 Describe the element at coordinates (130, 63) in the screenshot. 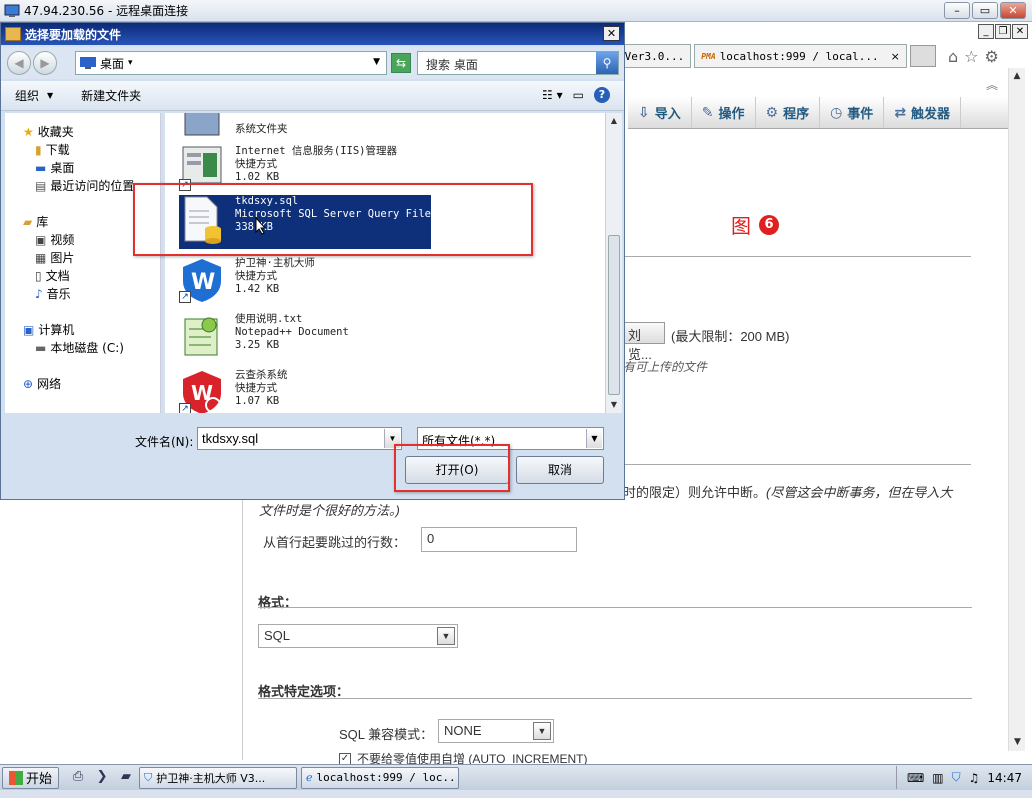

I see `breadcrumb-arrow-icon: ▾` at that location.